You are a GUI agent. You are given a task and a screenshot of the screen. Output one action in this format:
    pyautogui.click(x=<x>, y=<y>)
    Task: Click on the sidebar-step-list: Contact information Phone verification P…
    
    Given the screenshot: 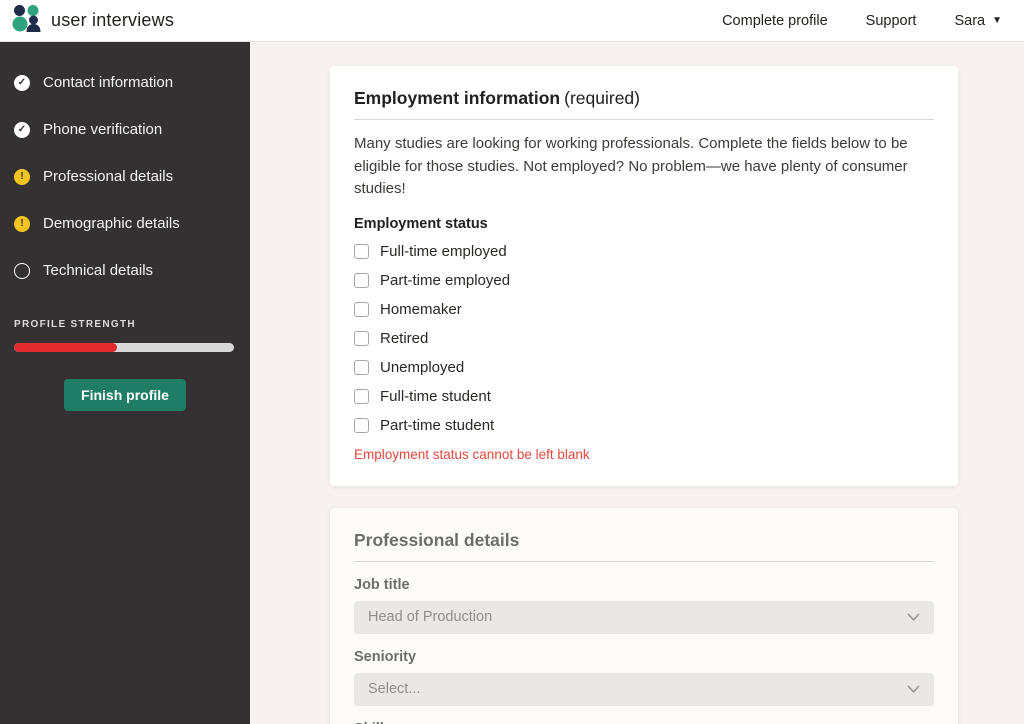 What is the action you would take?
    pyautogui.click(x=125, y=176)
    